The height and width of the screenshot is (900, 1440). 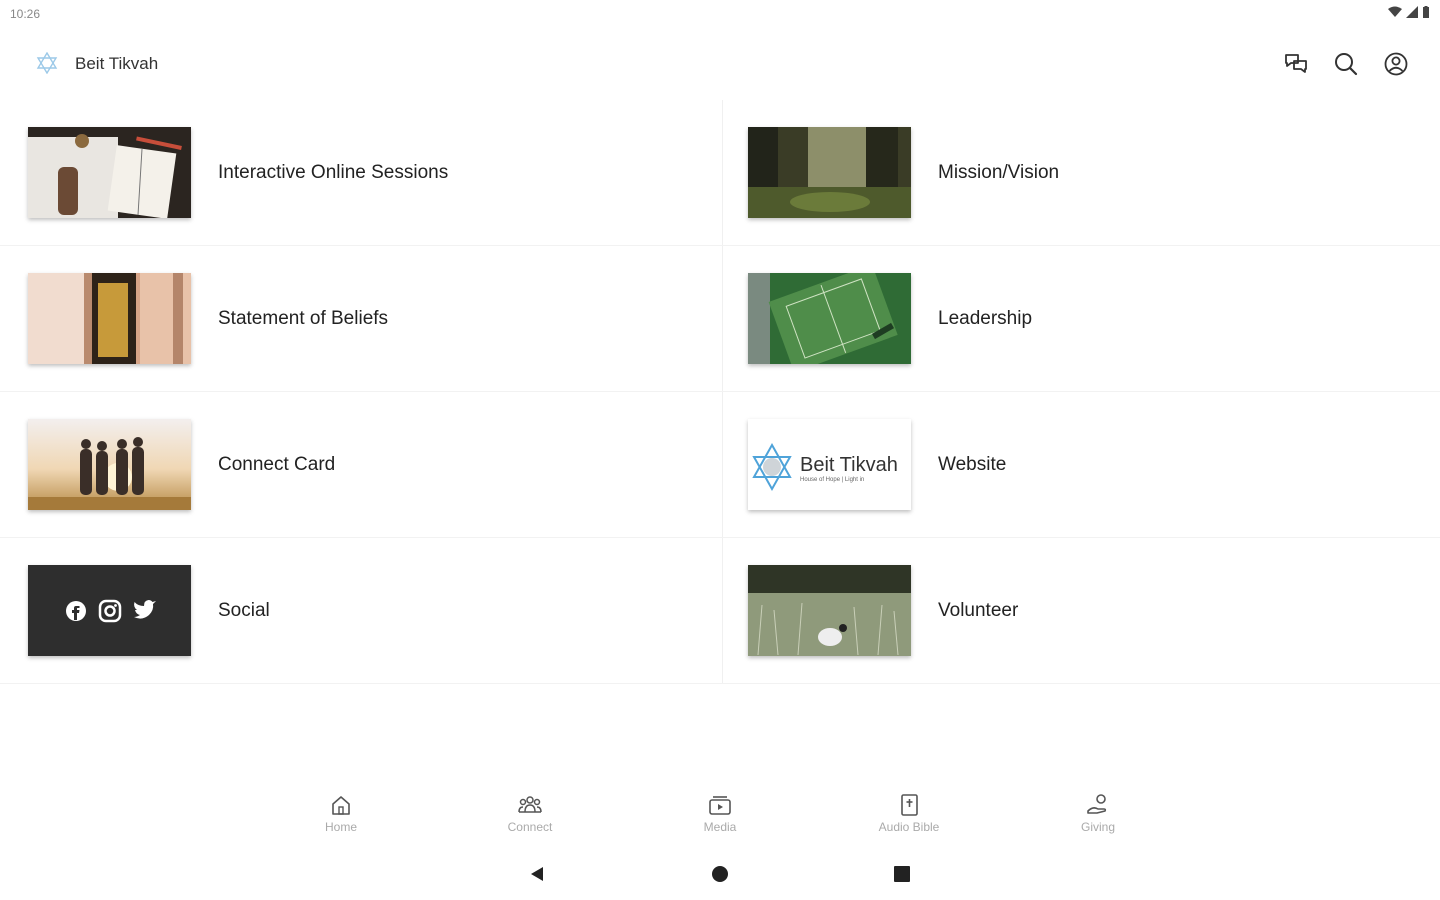 I want to click on grid-item-volunteer: Volunteer, so click(x=1080, y=611).